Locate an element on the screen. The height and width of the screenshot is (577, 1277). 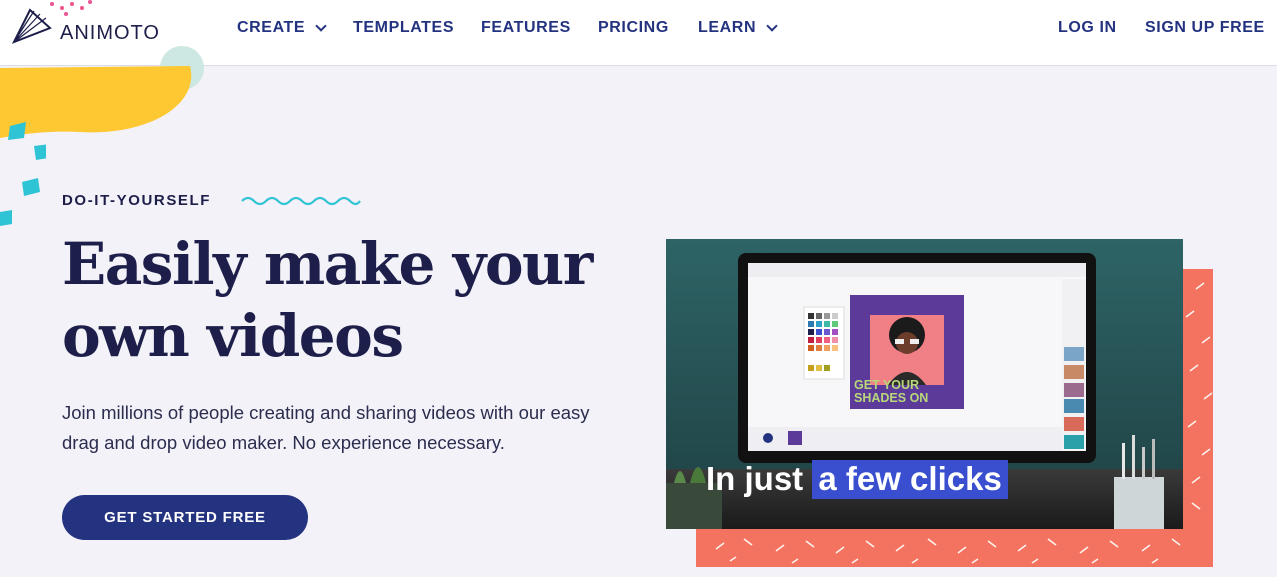
nav-learn: LEARN is located at coordinates (738, 28).